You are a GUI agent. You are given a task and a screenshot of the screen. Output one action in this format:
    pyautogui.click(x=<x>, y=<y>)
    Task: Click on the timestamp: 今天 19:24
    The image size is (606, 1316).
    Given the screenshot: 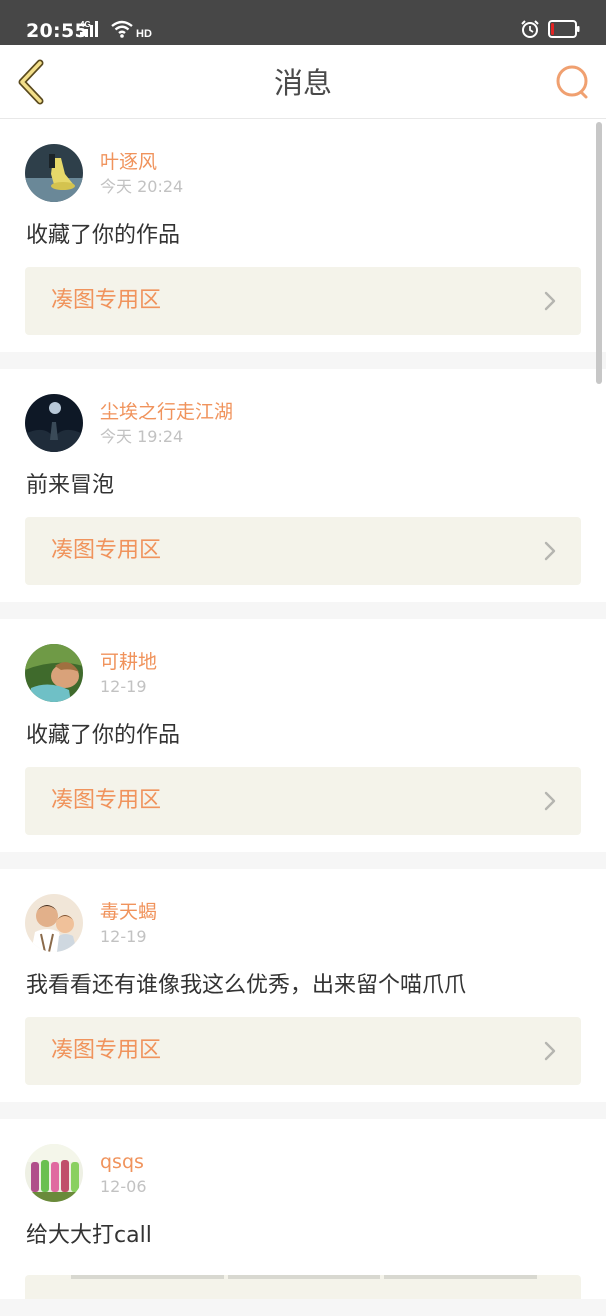 What is the action you would take?
    pyautogui.click(x=142, y=436)
    